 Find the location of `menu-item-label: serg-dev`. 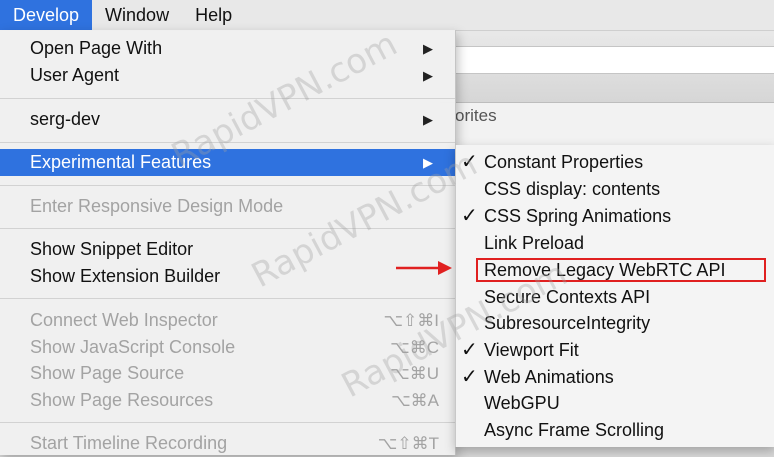

menu-item-label: serg-dev is located at coordinates (65, 119).